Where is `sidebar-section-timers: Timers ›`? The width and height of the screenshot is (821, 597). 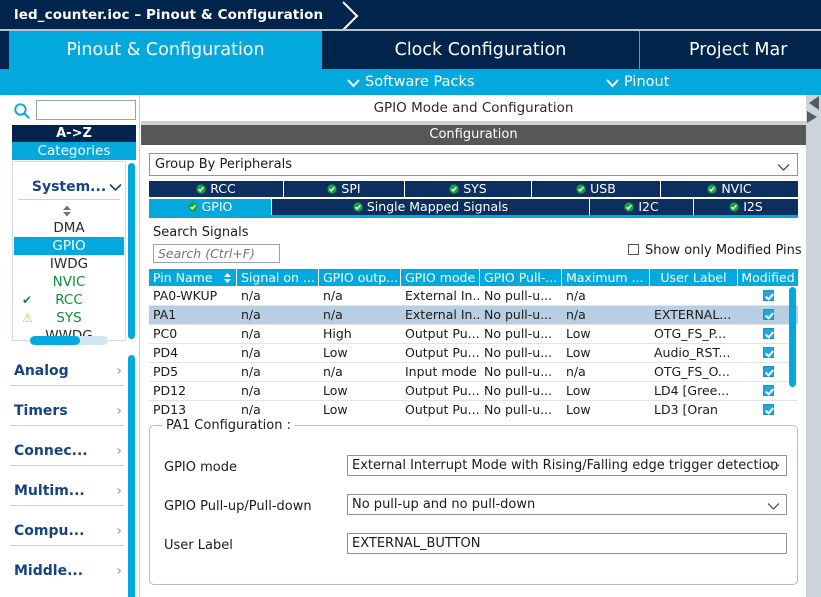 sidebar-section-timers: Timers › is located at coordinates (69, 414).